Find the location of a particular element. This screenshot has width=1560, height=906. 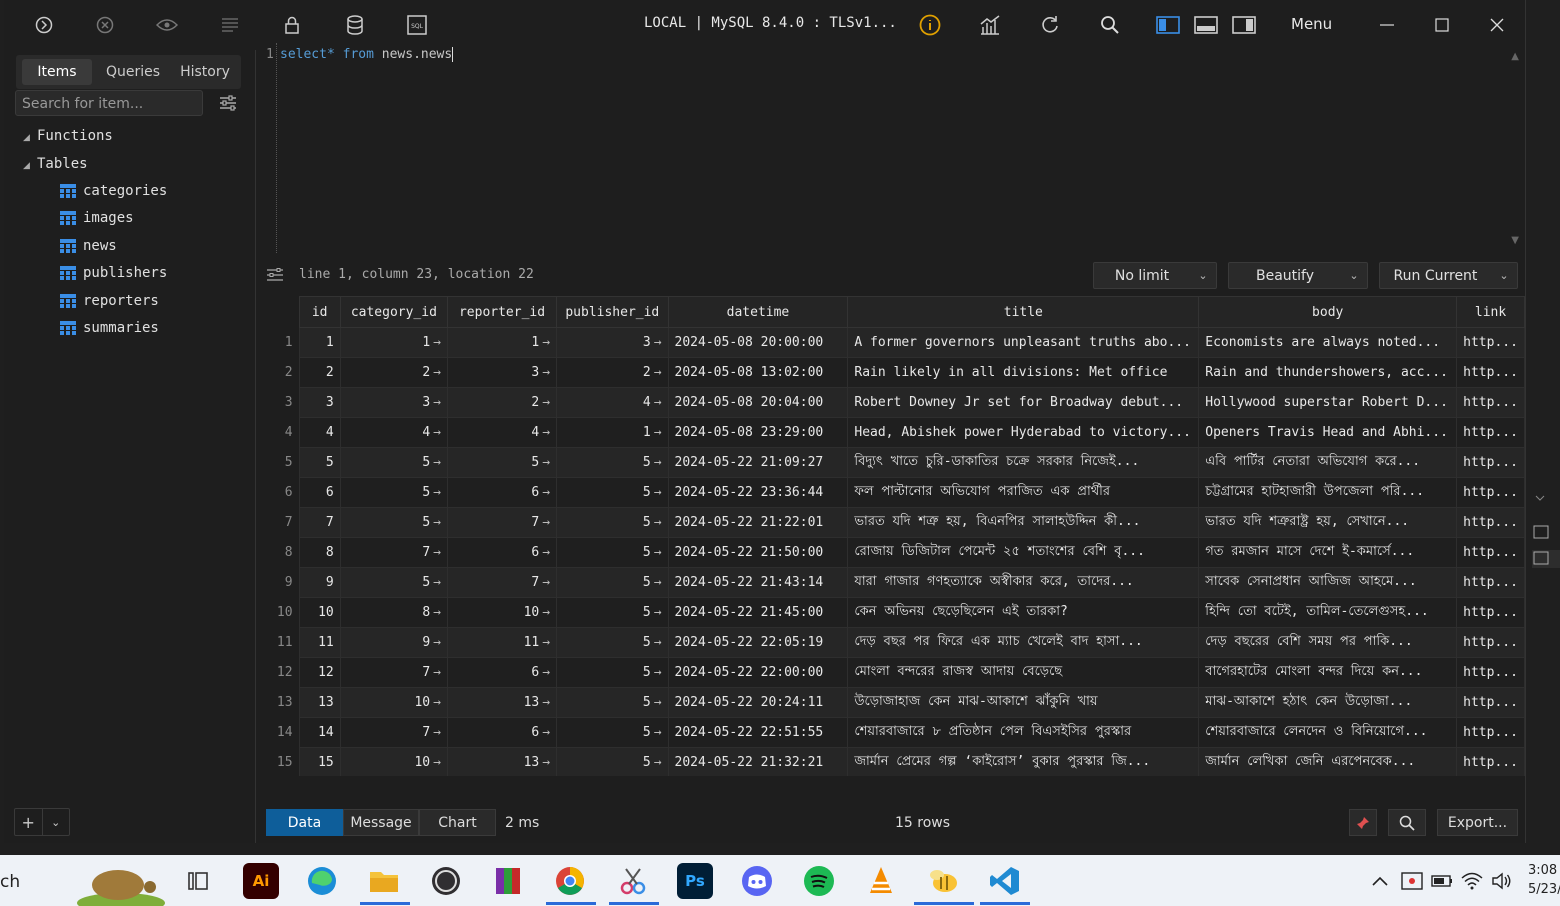

lock-icon is located at coordinates (292, 25).